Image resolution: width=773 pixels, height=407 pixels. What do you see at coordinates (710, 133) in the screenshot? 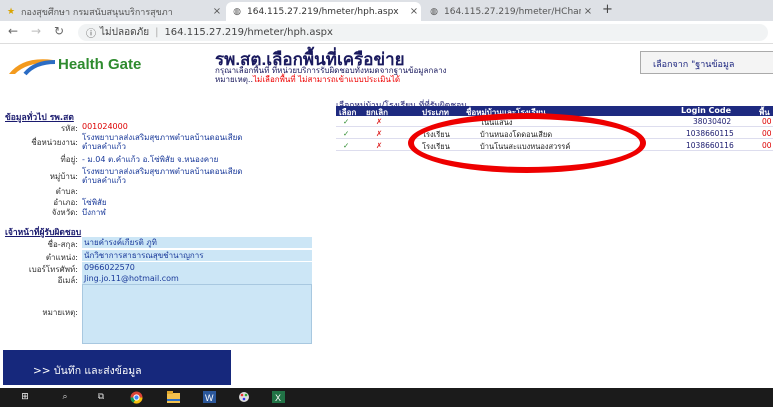
I see `row-login-code: 1038660115` at bounding box center [710, 133].